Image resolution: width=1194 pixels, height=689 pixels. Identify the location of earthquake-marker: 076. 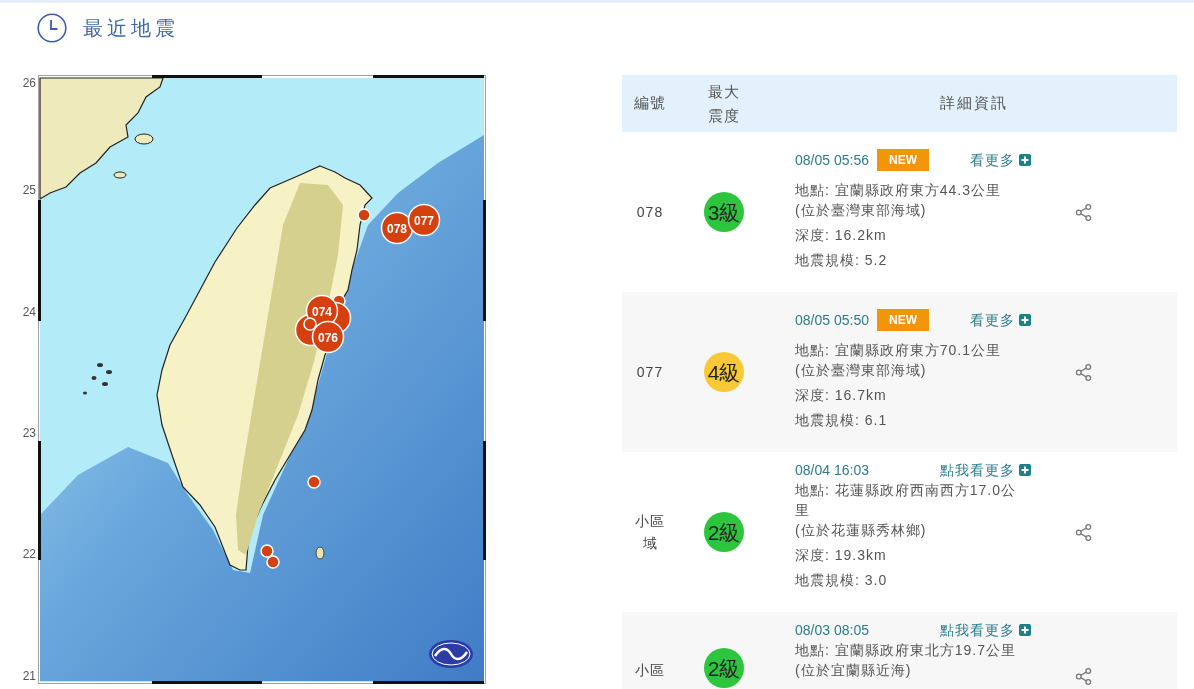
(328, 337).